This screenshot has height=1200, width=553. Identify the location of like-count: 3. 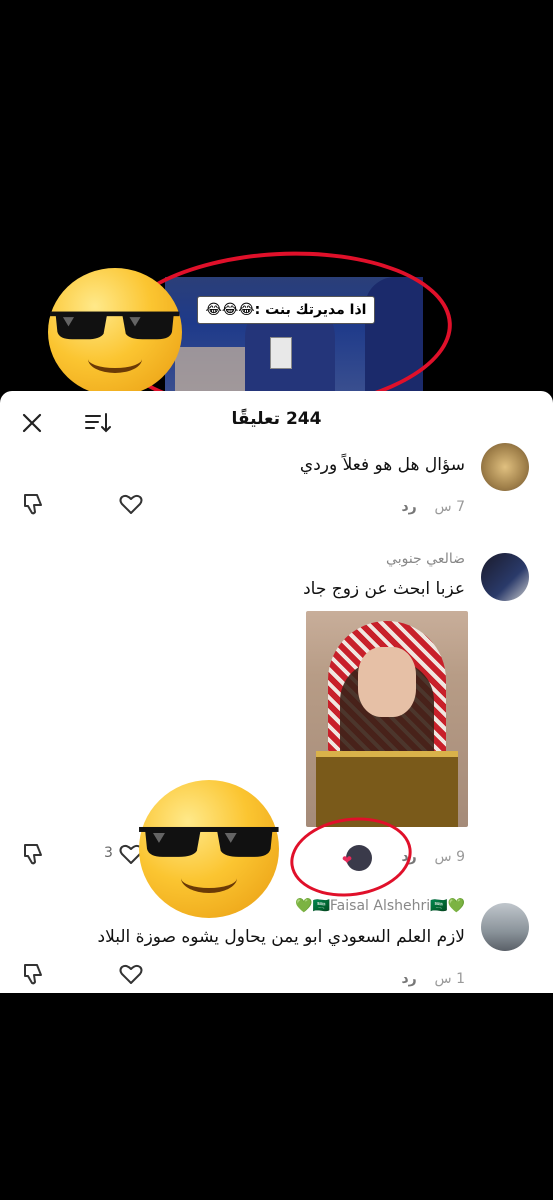
(108, 853).